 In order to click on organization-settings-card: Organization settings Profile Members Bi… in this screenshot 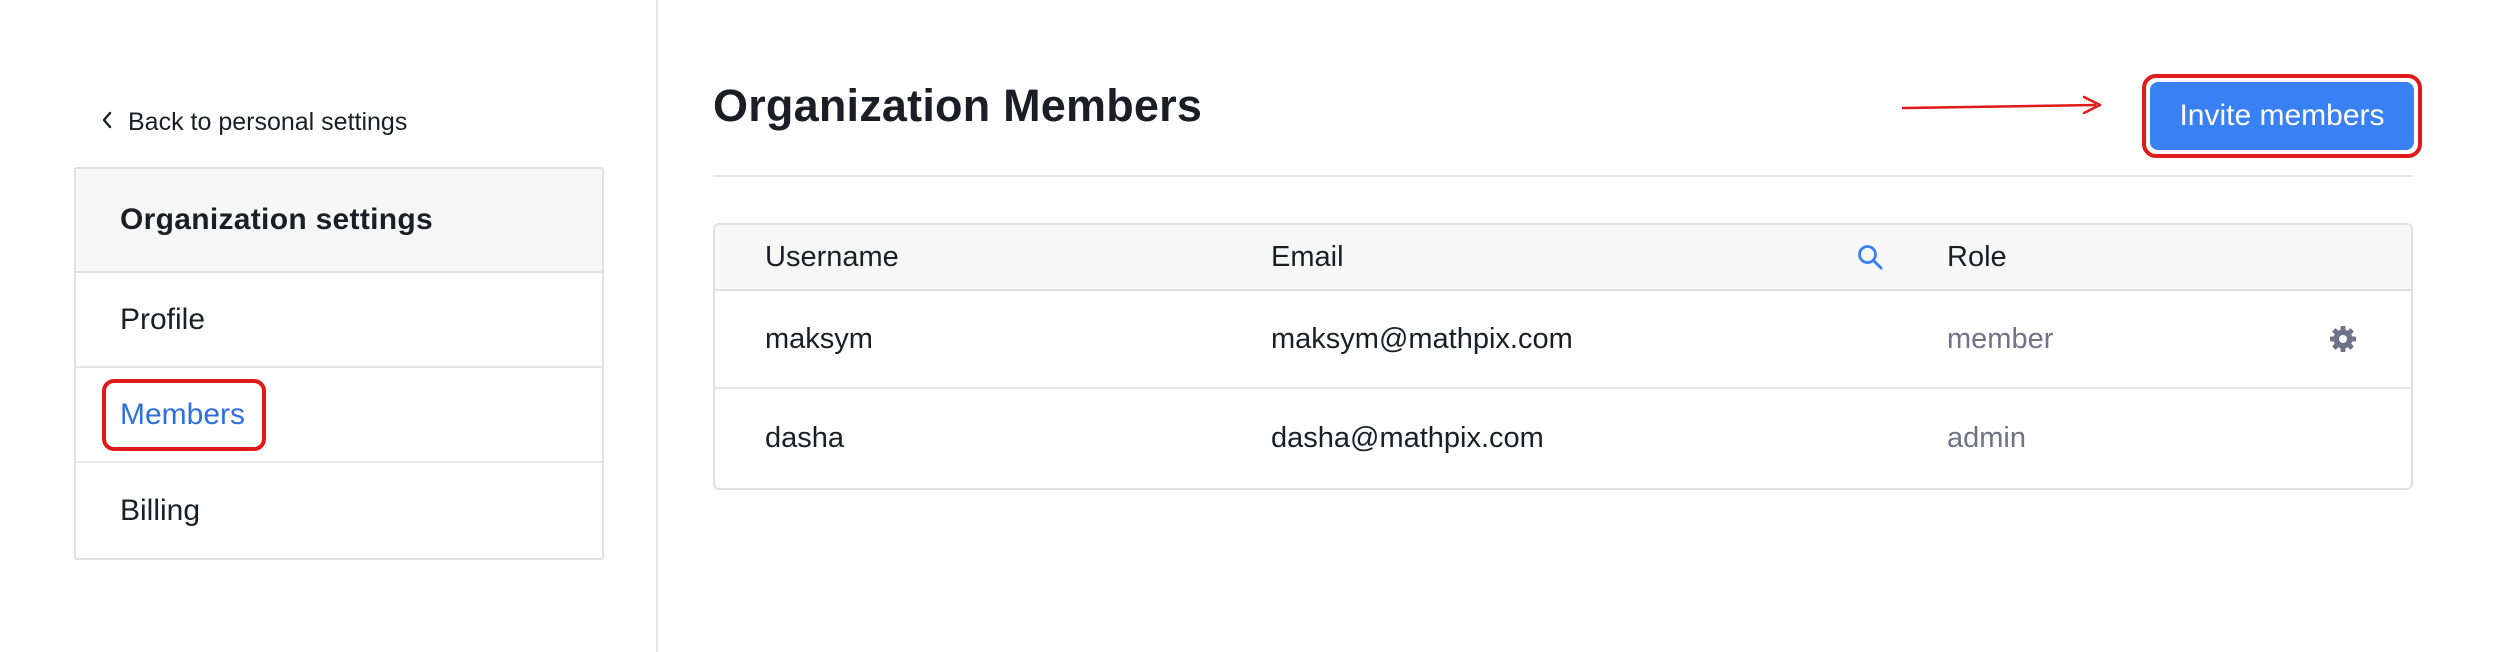, I will do `click(339, 363)`.